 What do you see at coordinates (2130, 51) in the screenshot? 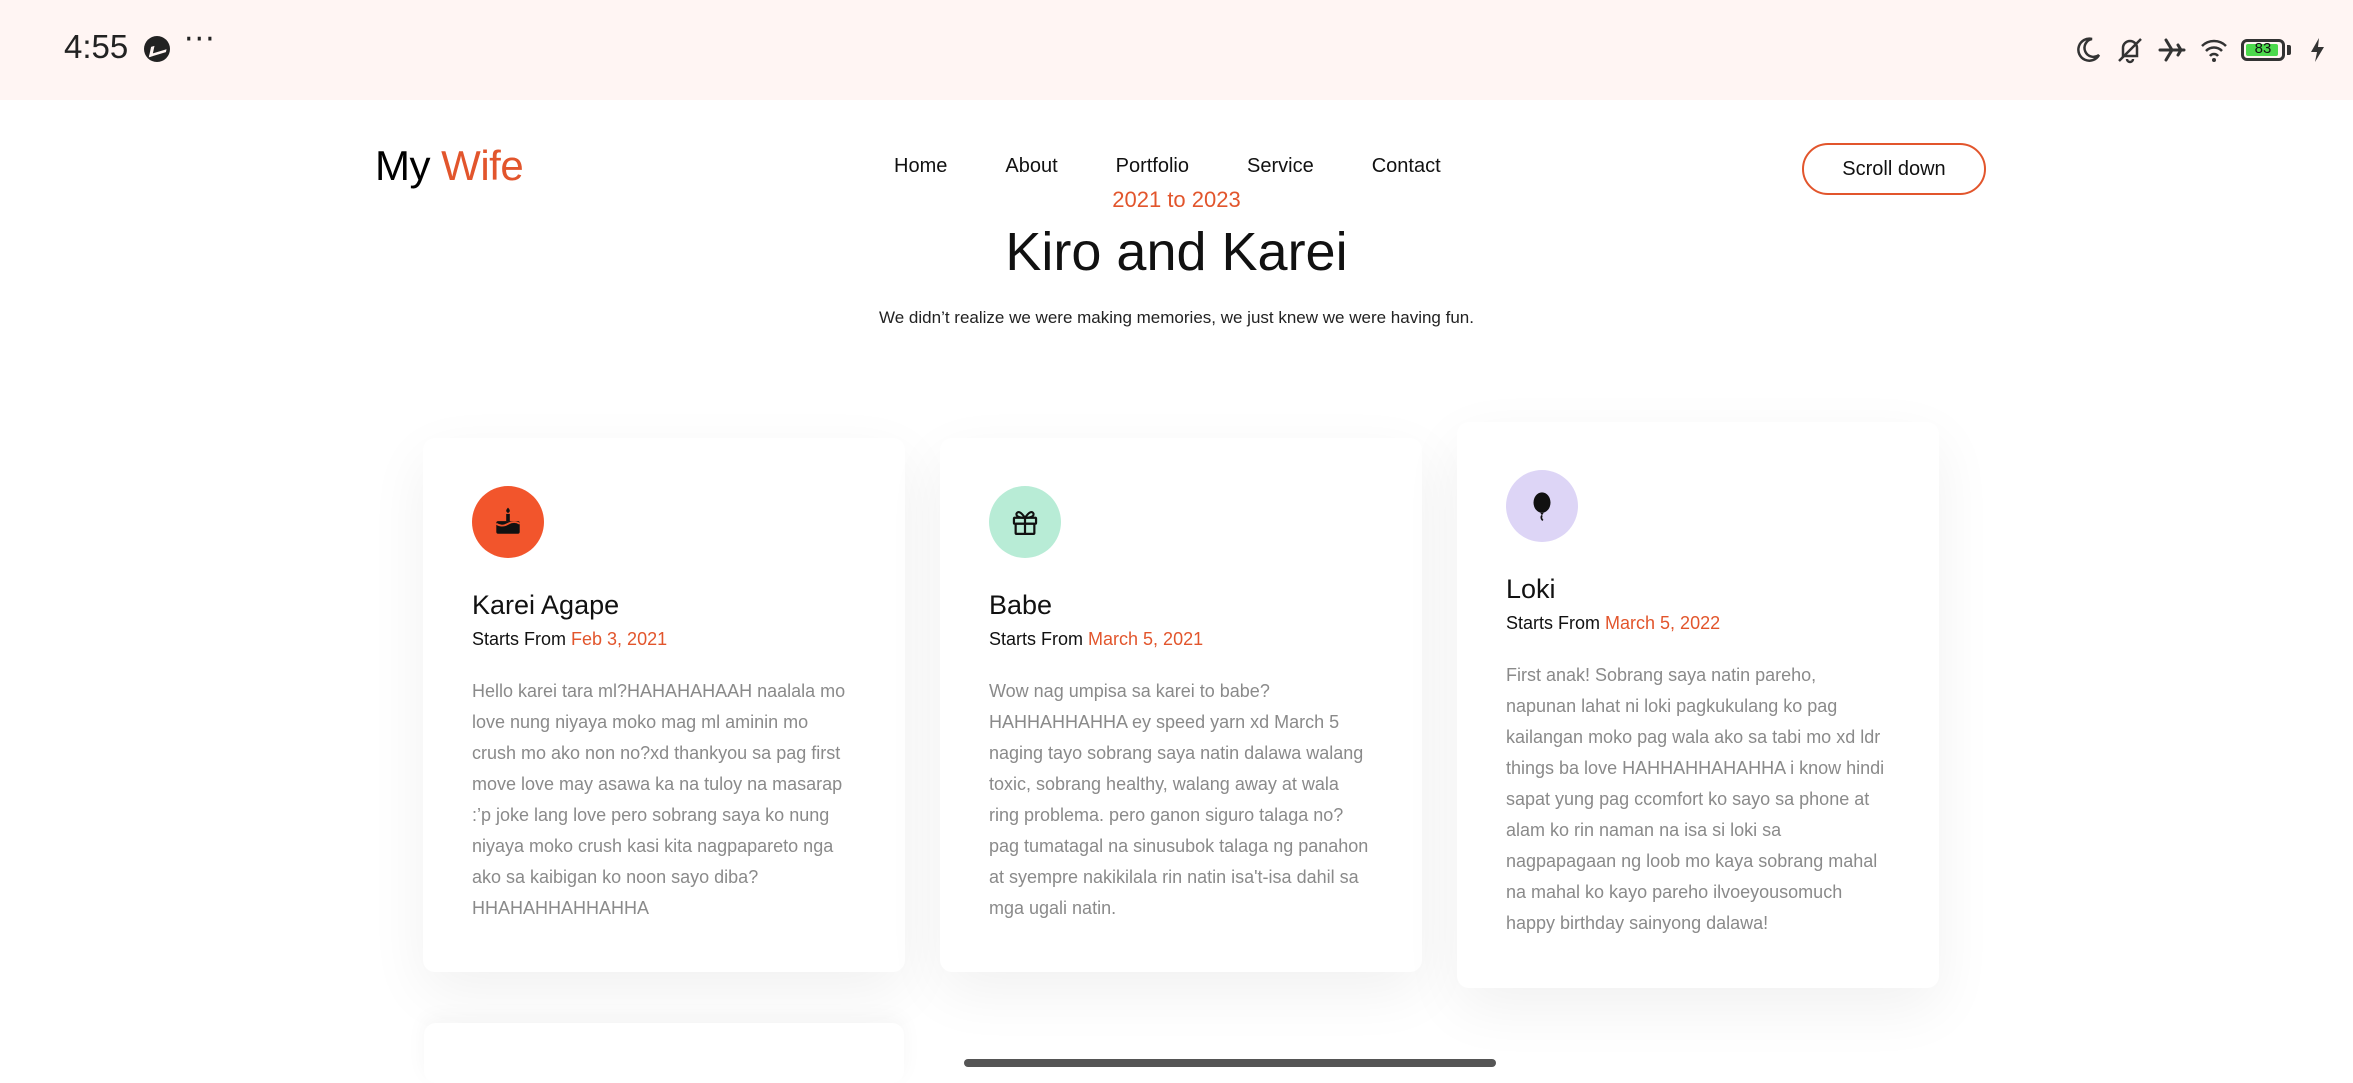
I see `bell-off-icon` at bounding box center [2130, 51].